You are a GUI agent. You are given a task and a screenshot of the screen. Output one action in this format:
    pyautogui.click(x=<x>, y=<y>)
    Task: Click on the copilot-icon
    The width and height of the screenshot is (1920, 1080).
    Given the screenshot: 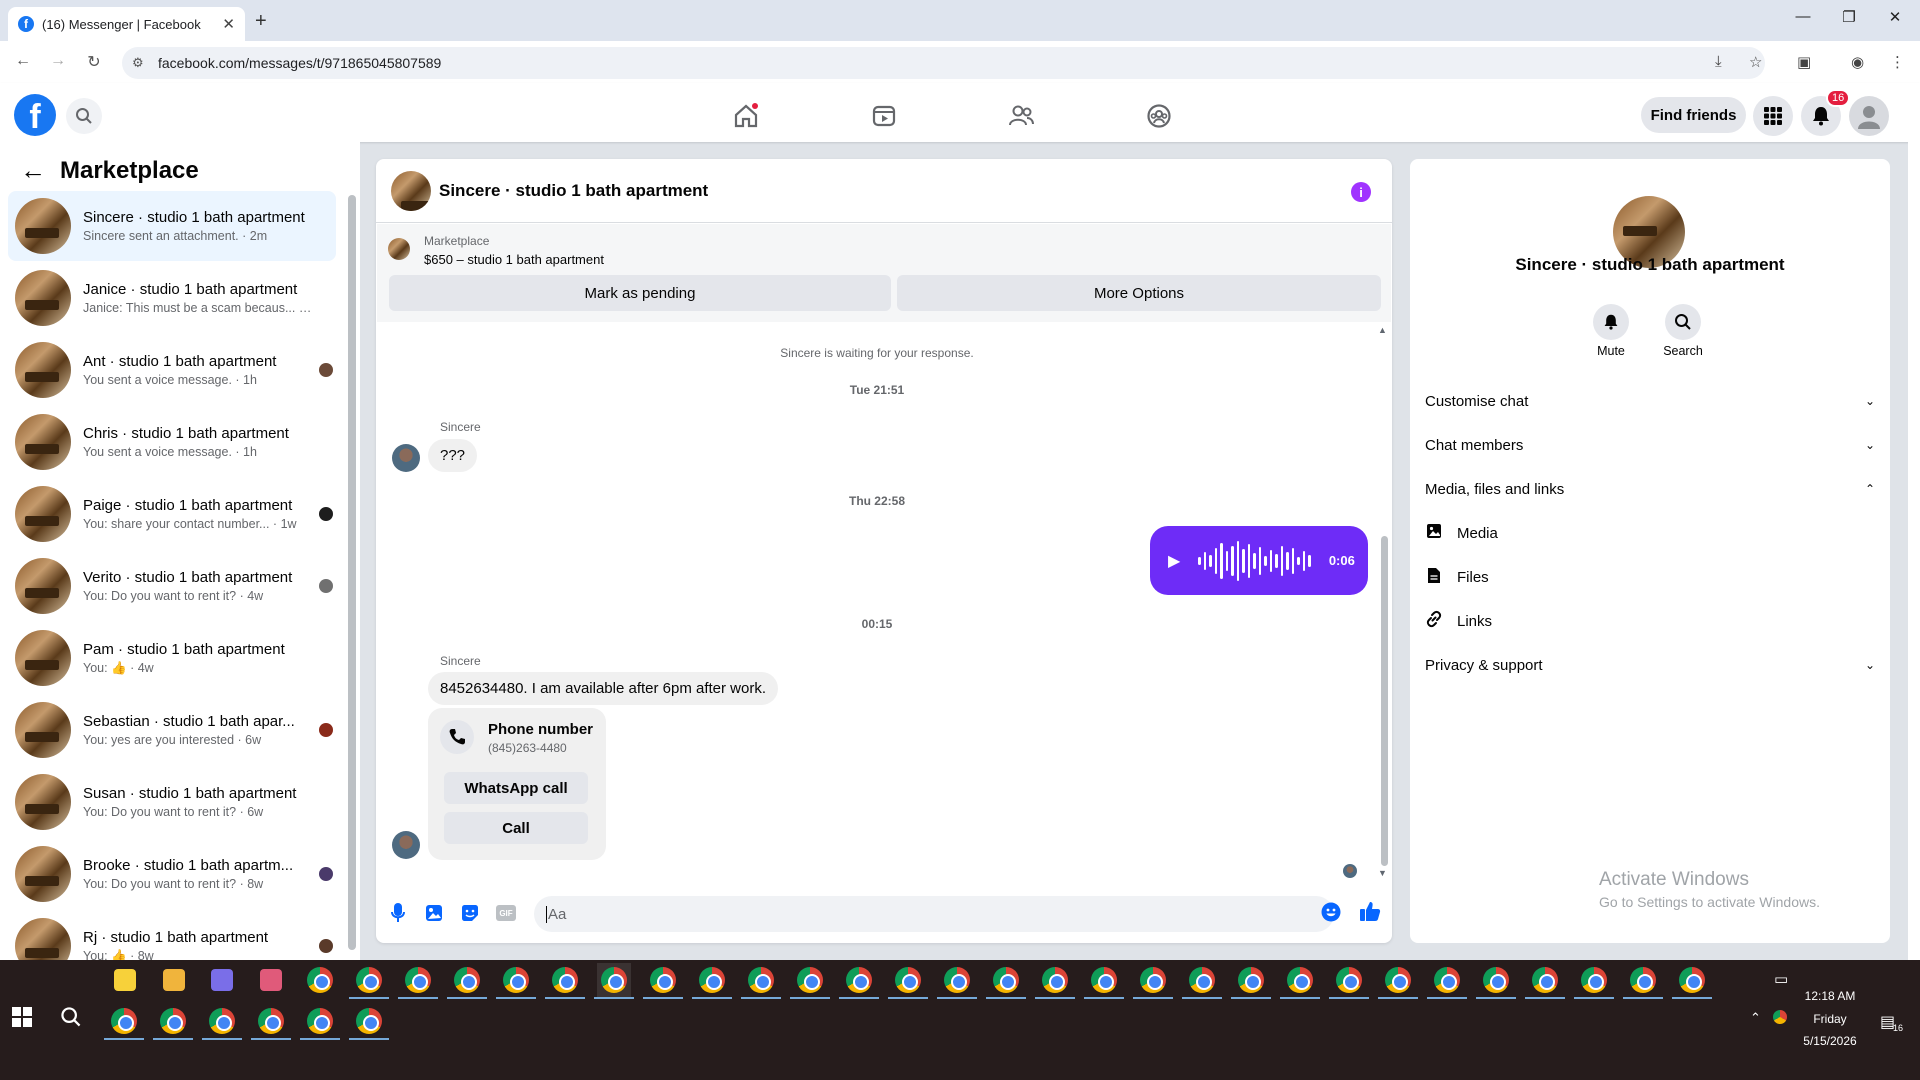 What is the action you would take?
    pyautogui.click(x=222, y=980)
    